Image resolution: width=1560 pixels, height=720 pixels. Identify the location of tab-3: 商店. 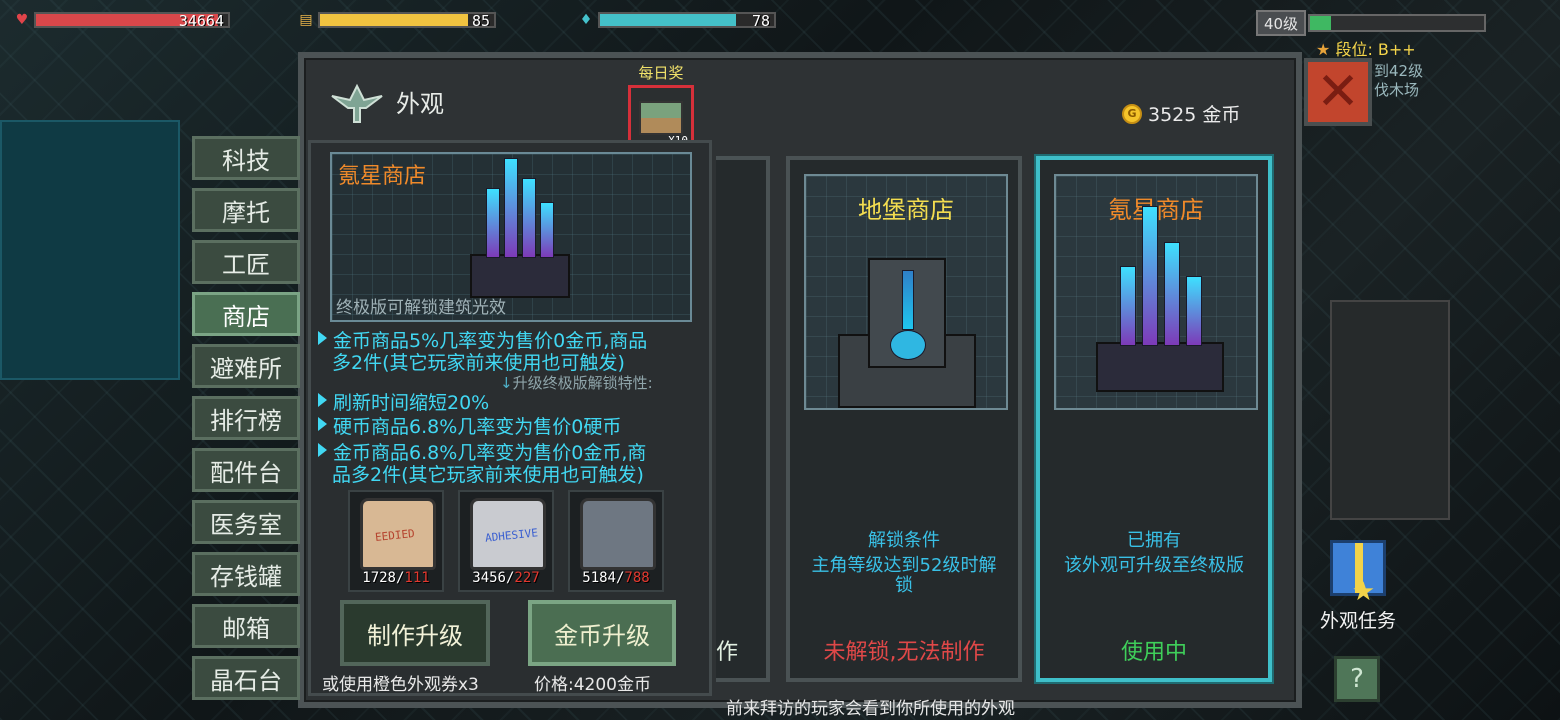
(246, 314).